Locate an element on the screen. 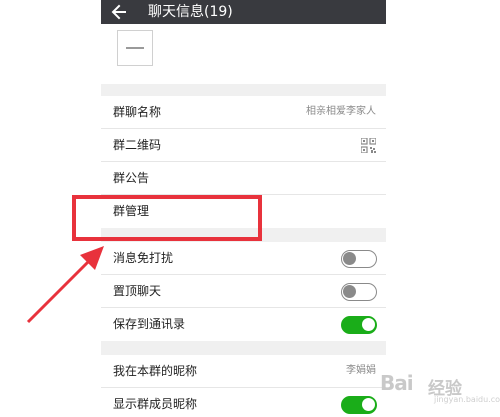  minus-icon is located at coordinates (135, 48).